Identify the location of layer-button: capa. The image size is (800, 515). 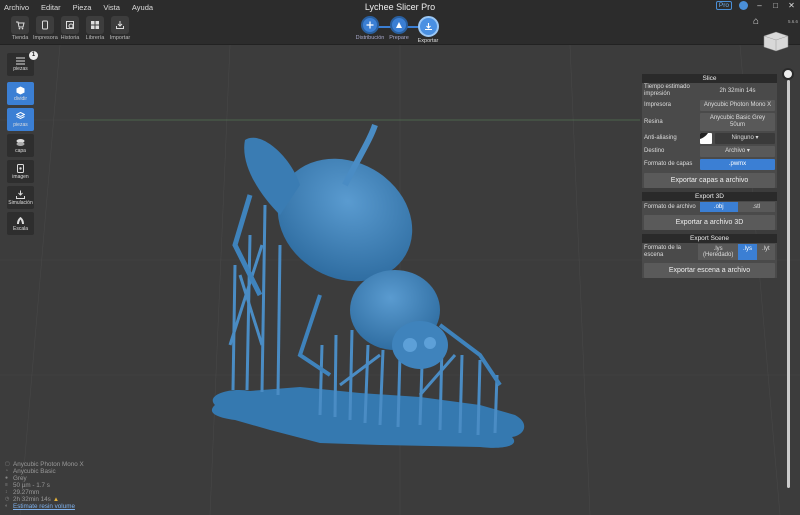
(20, 145).